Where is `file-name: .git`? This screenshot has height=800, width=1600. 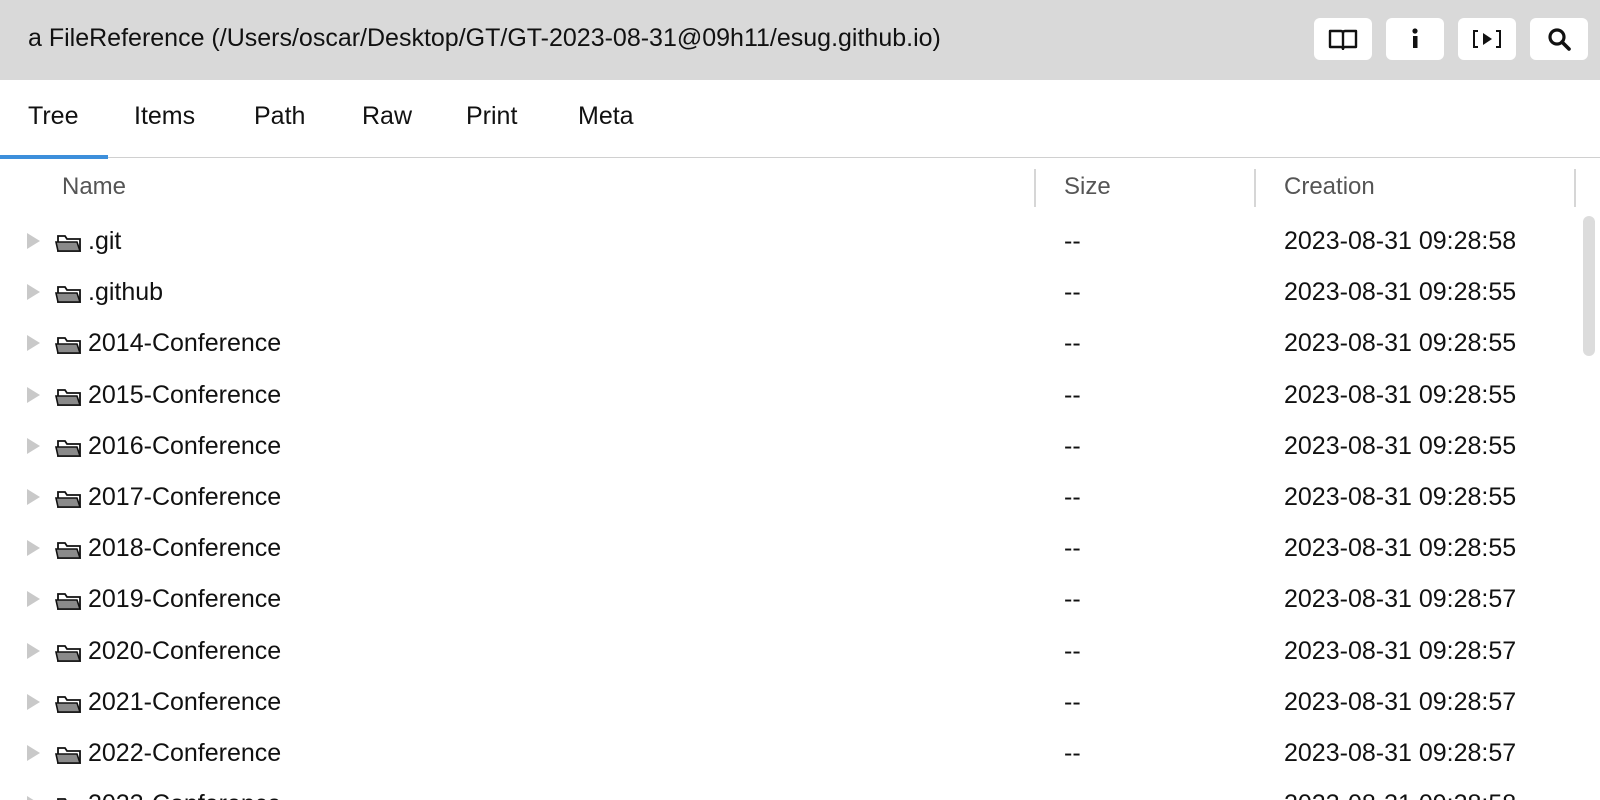
file-name: .git is located at coordinates (105, 241).